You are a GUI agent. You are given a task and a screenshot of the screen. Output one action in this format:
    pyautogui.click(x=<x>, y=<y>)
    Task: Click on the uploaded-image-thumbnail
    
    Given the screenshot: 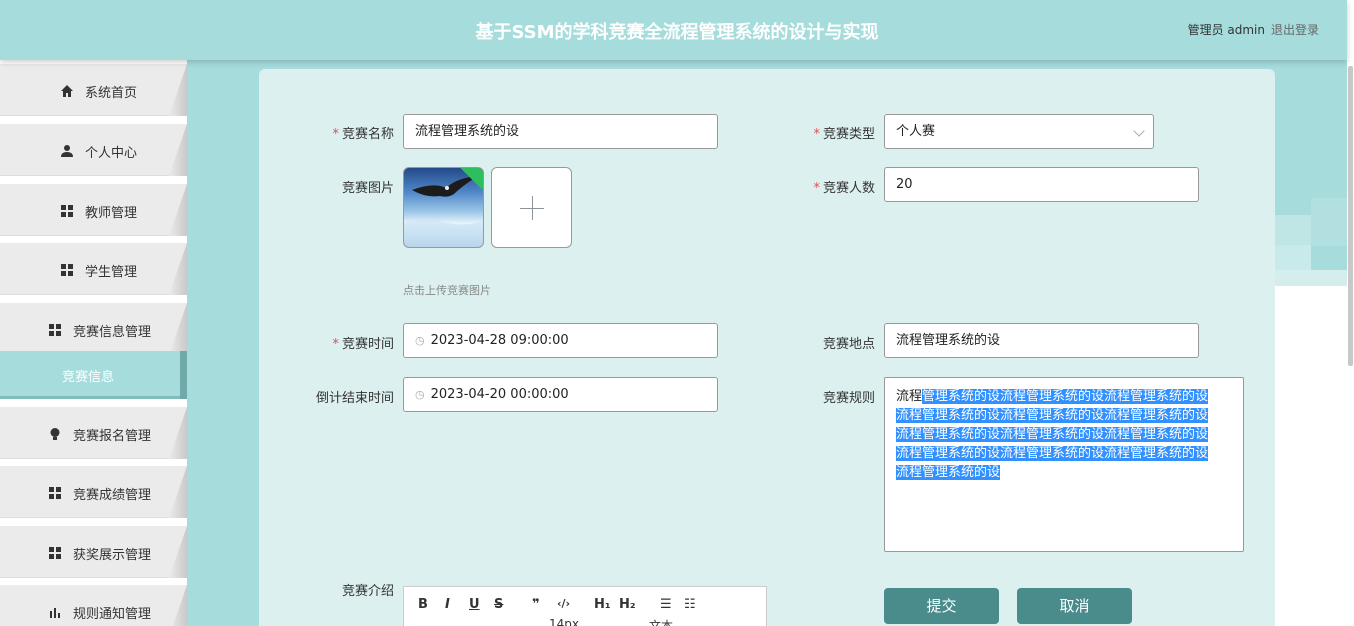 What is the action you would take?
    pyautogui.click(x=443, y=207)
    